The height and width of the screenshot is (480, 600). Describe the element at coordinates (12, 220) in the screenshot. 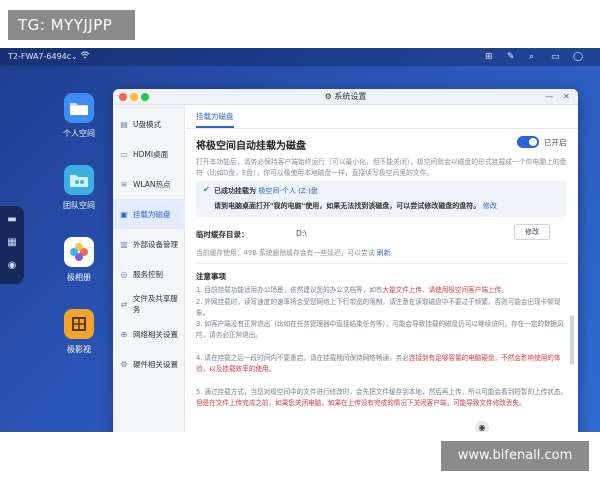

I see `dock-menu-icon: ▬` at that location.